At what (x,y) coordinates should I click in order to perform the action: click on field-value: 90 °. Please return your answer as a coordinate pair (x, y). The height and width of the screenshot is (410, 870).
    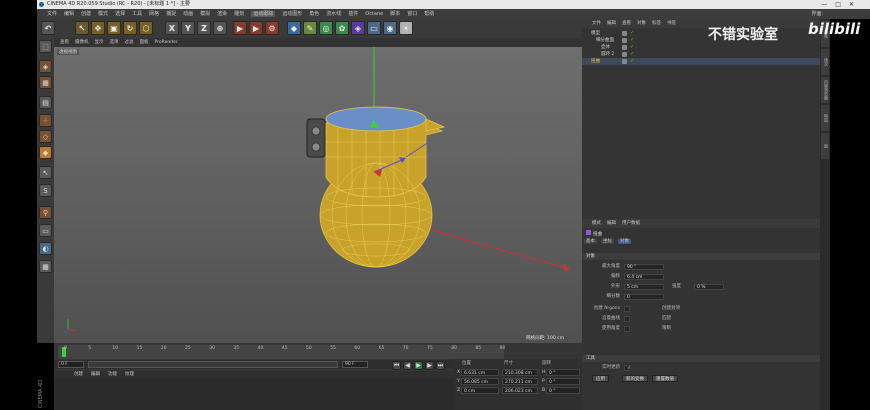
    Looking at the image, I should click on (644, 267).